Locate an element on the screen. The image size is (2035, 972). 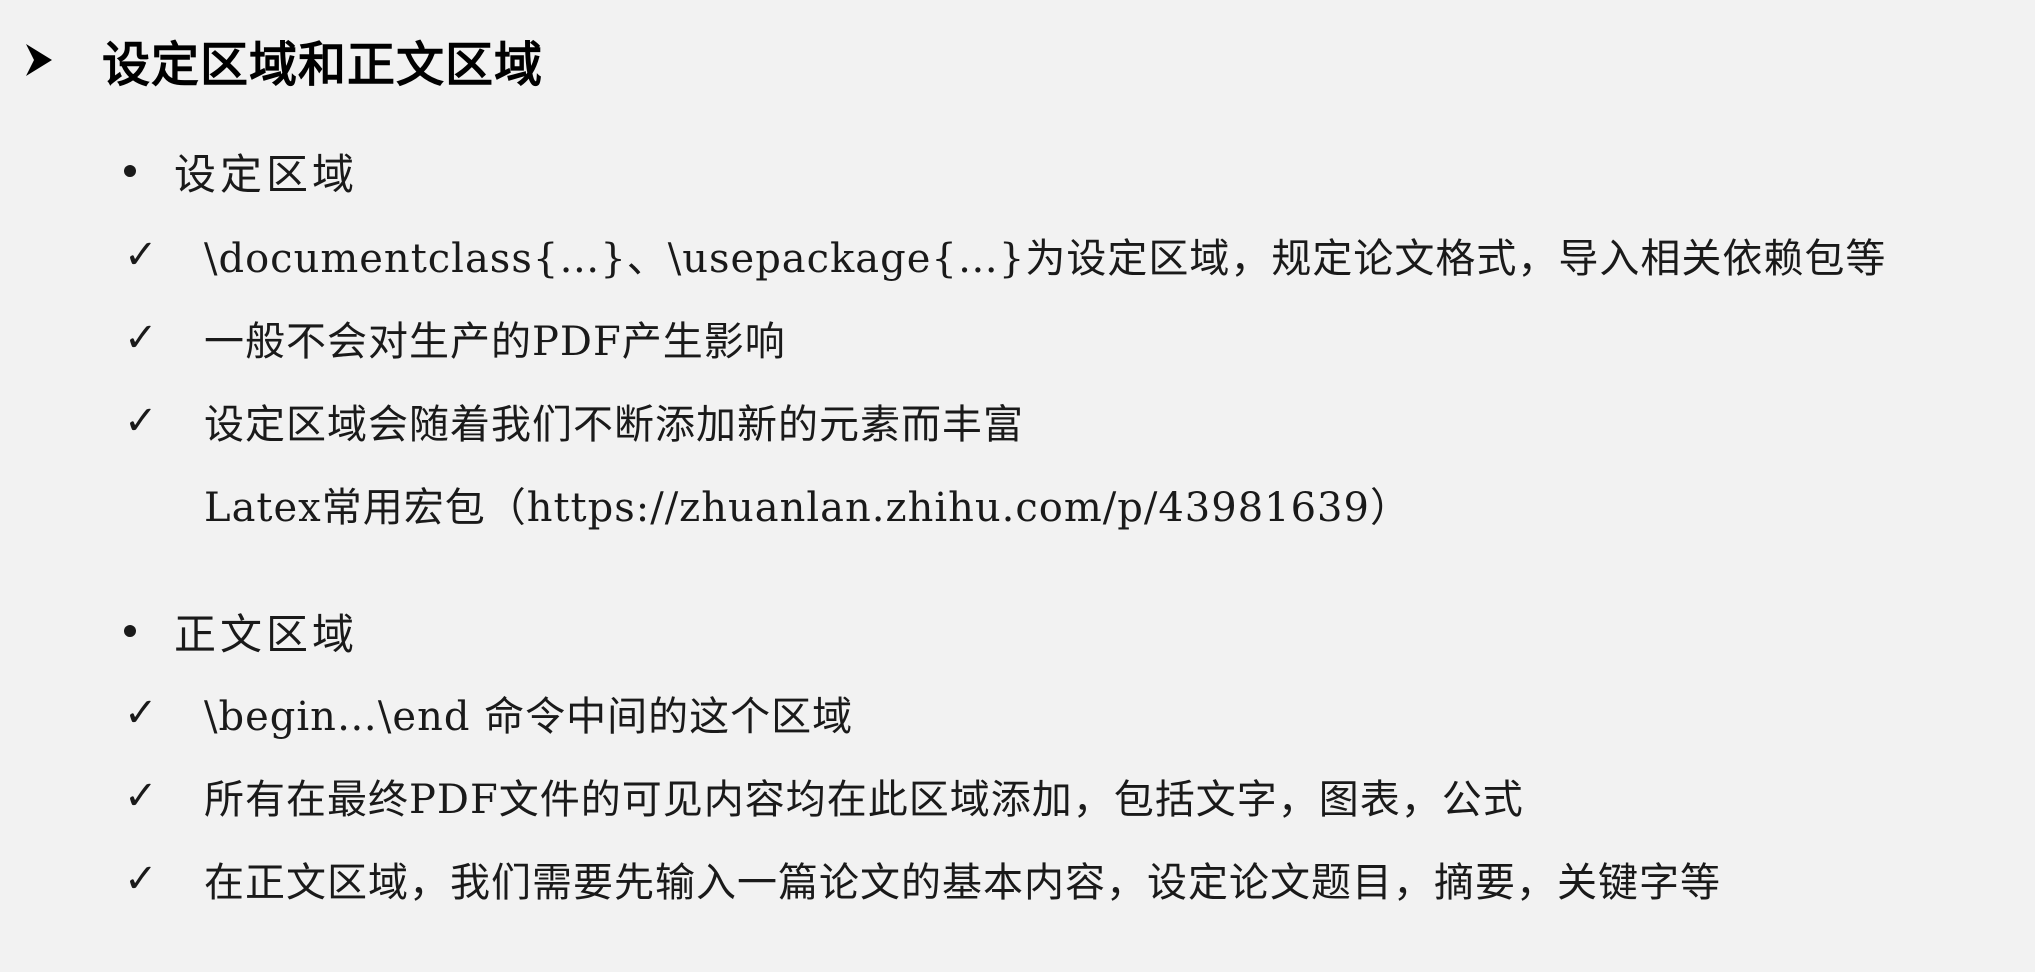
page-title: 设定区域和正文区域 is located at coordinates (323, 65).